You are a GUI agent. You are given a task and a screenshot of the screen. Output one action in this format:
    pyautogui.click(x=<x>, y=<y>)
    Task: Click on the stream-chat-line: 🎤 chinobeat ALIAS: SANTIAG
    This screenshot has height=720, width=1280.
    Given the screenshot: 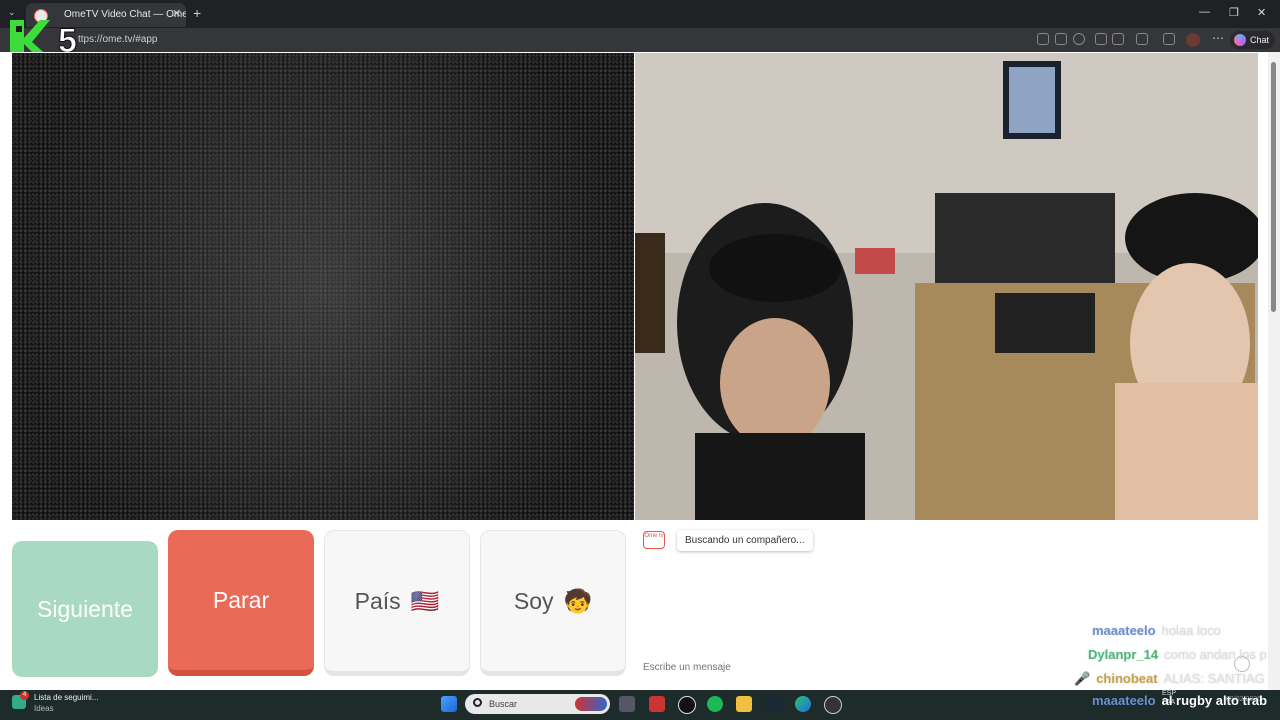 What is the action you would take?
    pyautogui.click(x=1169, y=679)
    